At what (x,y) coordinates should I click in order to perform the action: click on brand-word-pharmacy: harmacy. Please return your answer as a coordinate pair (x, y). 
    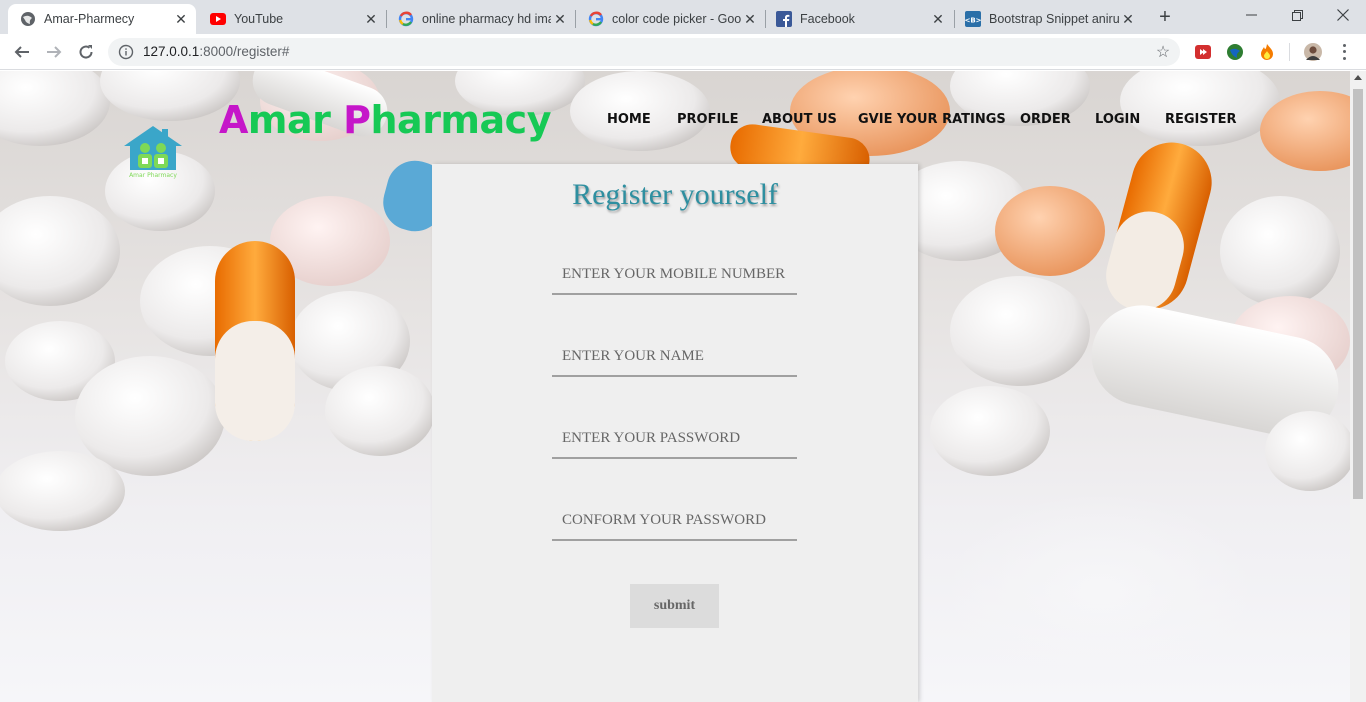
    Looking at the image, I should click on (461, 120).